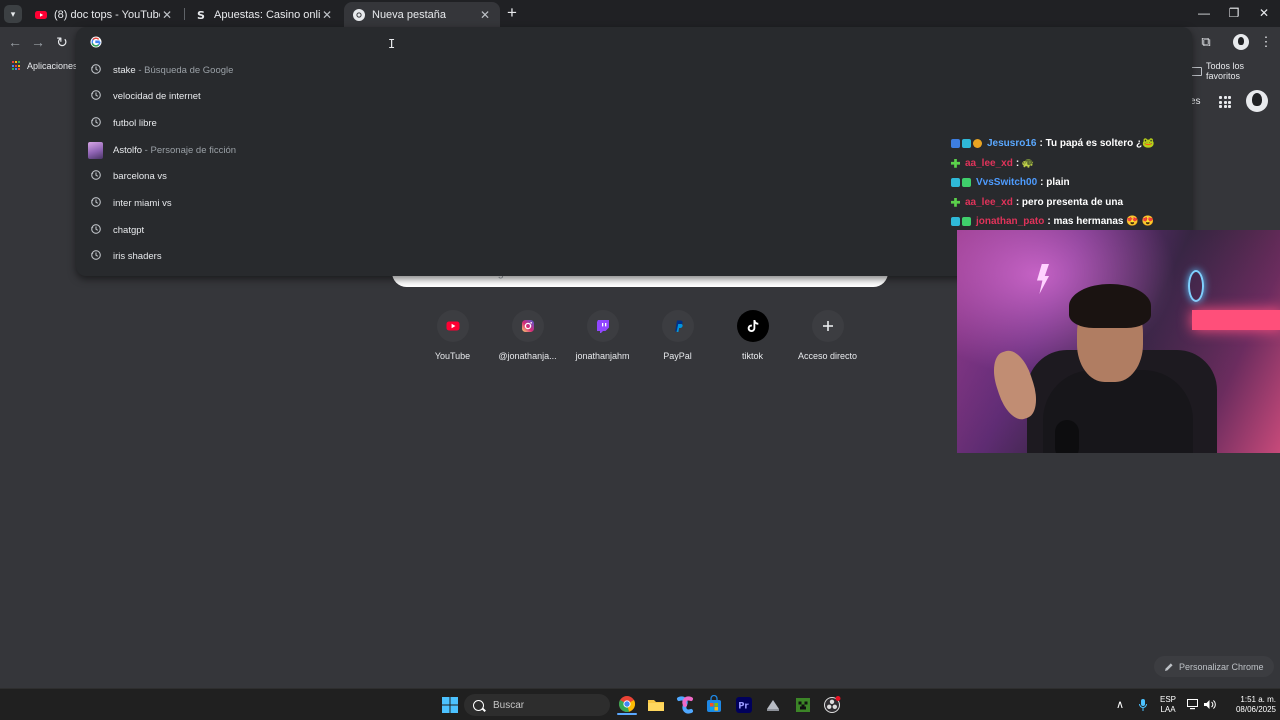 The image size is (1280, 720). I want to click on forward-button: →, so click(38, 42).